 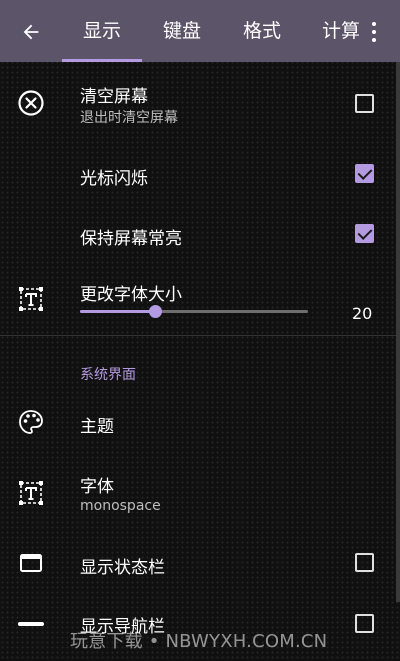 What do you see at coordinates (262, 31) in the screenshot?
I see `tab-format: 格式` at bounding box center [262, 31].